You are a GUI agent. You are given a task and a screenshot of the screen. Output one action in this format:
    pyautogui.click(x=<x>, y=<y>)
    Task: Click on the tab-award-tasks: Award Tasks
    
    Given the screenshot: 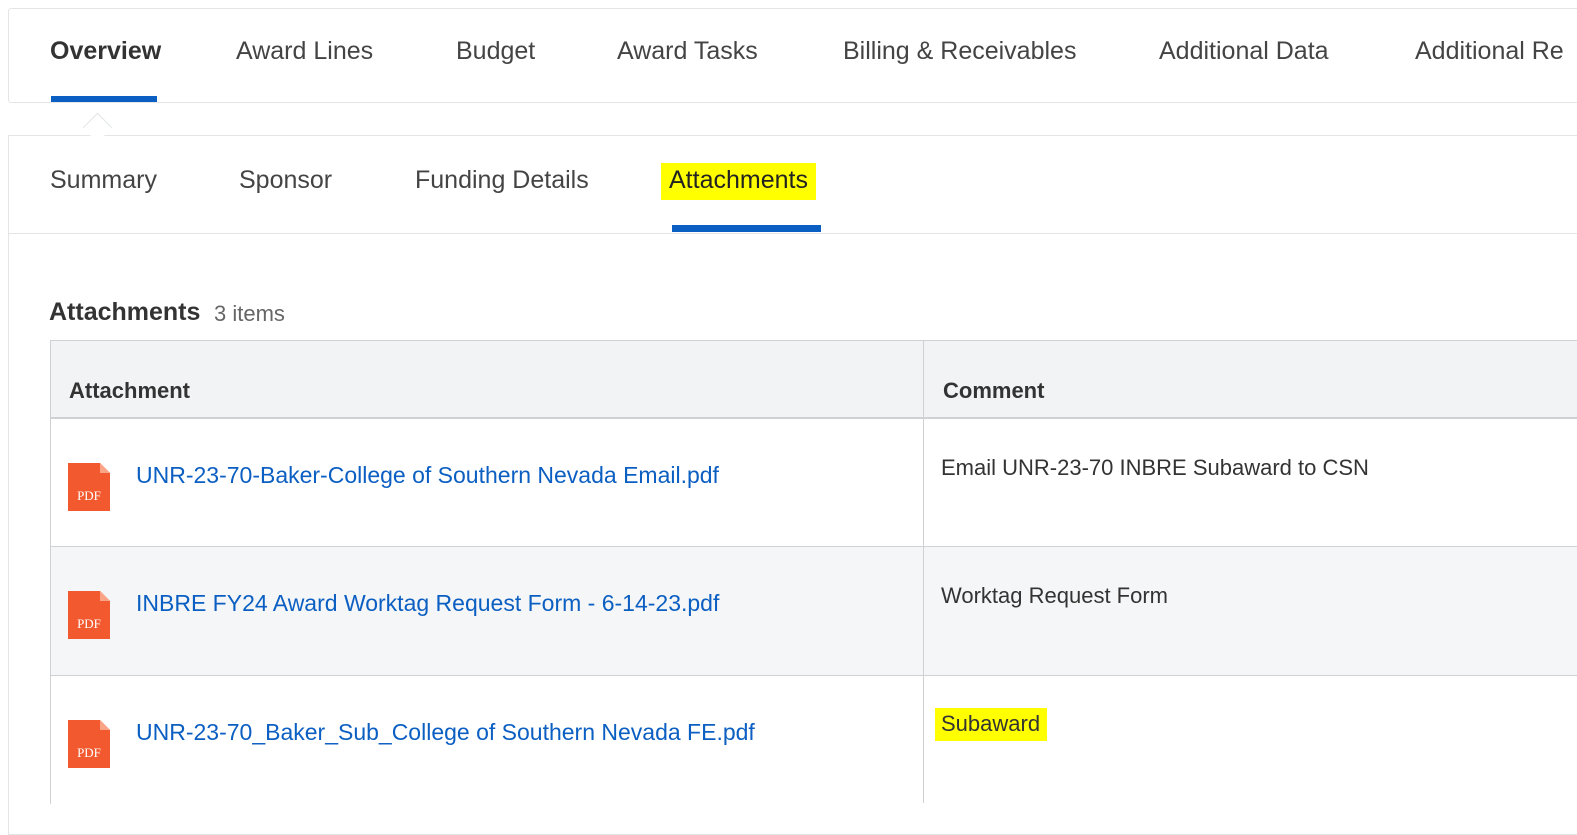 What is the action you would take?
    pyautogui.click(x=687, y=51)
    